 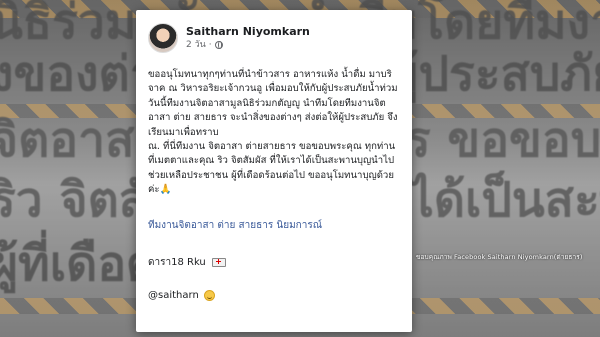 I want to click on author-avatar, so click(x=163, y=38).